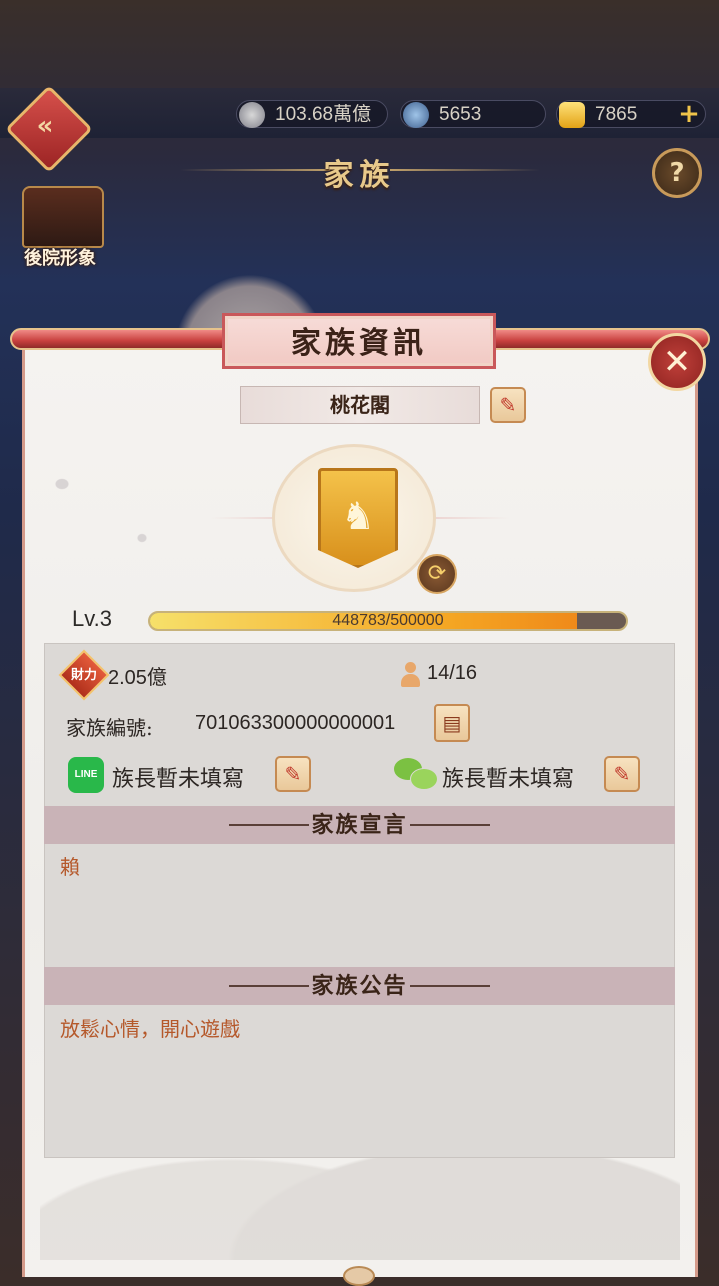 Image resolution: width=719 pixels, height=1286 pixels. I want to click on plum-branch-decoration, so click(122, 520).